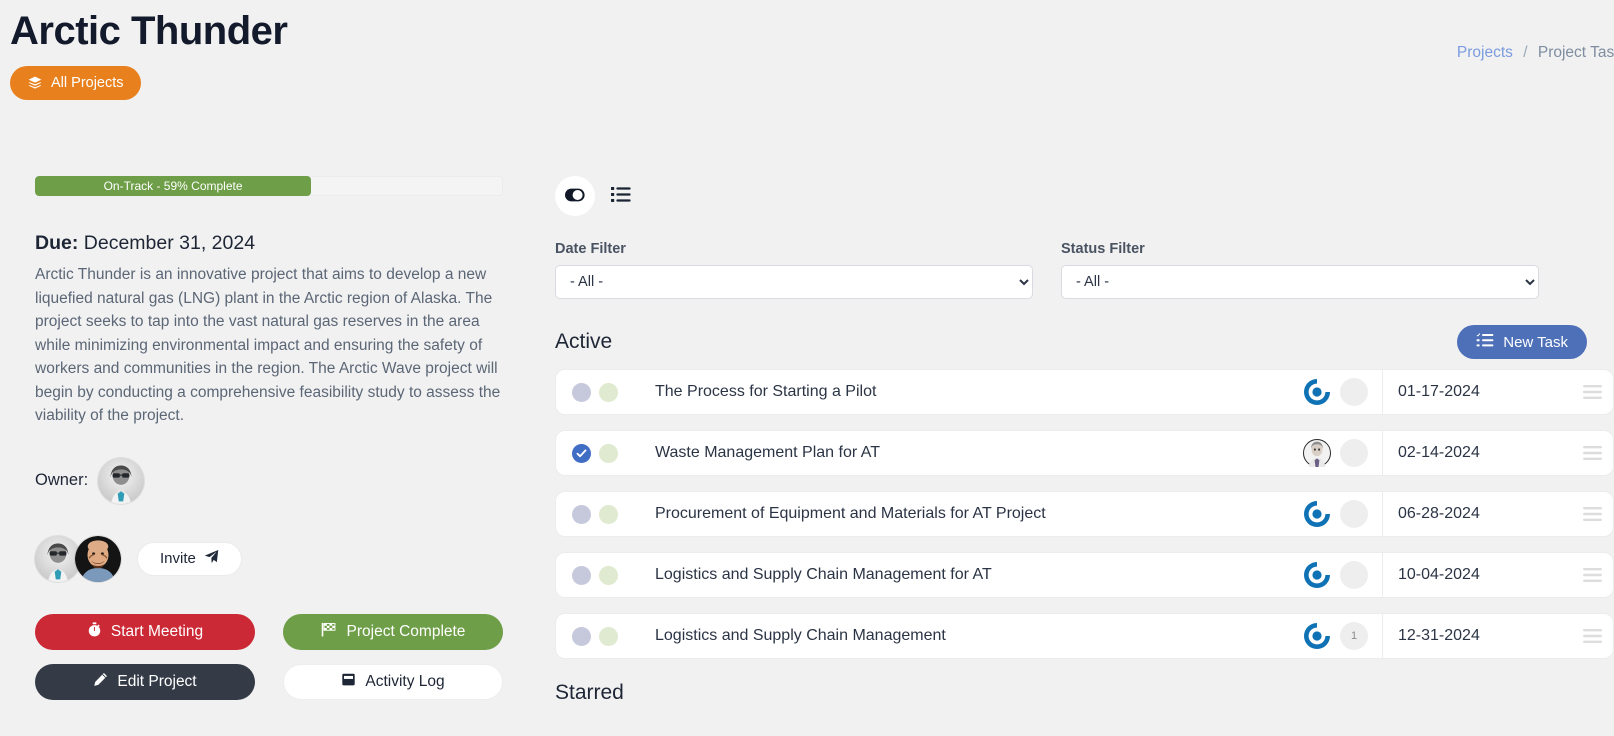 Image resolution: width=1614 pixels, height=736 pixels. Describe the element at coordinates (270, 243) in the screenshot. I see `due-date-line: Due: December 31, 2024` at that location.